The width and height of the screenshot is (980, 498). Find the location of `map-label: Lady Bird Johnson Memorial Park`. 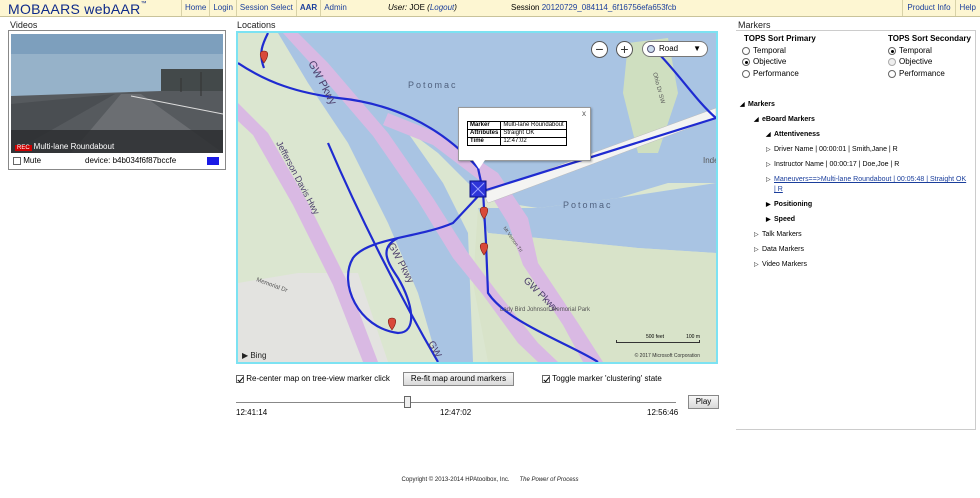

map-label: Lady Bird Johnson Memorial Park is located at coordinates (545, 310).